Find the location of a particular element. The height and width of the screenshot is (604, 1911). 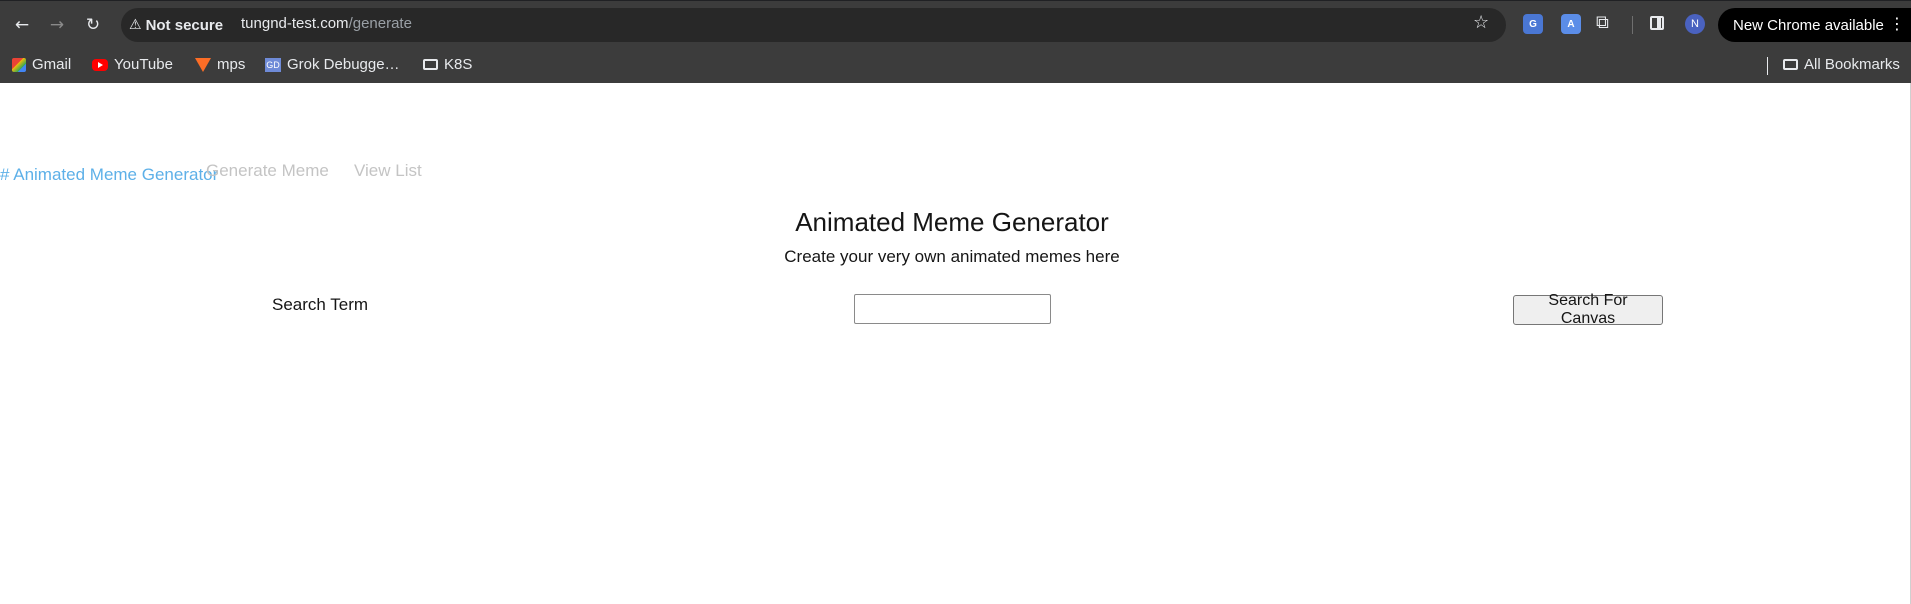

back-button: ← is located at coordinates (22, 25).